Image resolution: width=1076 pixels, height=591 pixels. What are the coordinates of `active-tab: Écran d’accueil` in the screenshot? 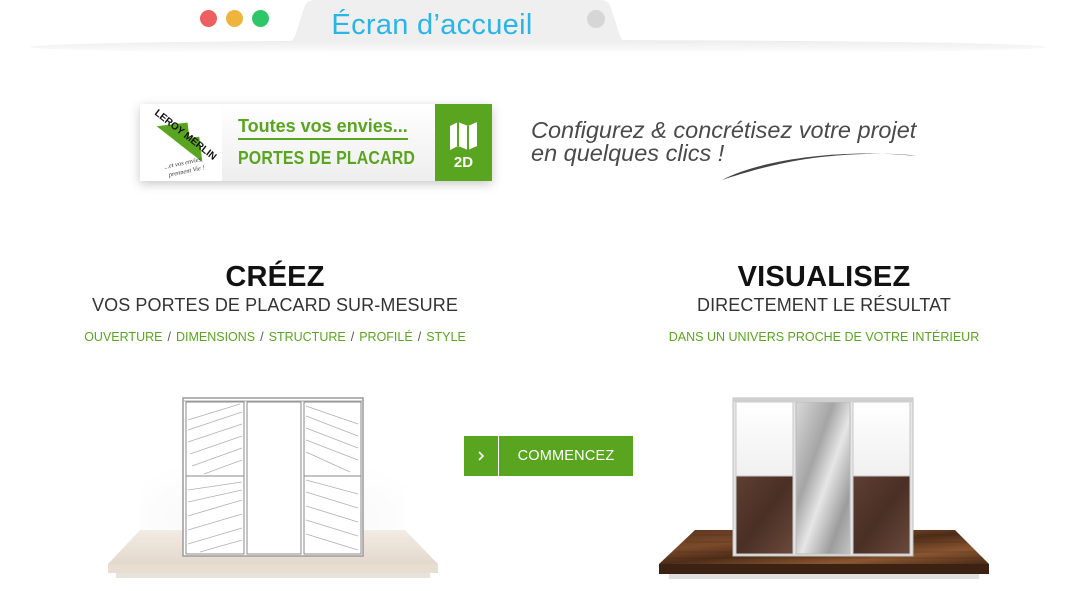 It's located at (456, 21).